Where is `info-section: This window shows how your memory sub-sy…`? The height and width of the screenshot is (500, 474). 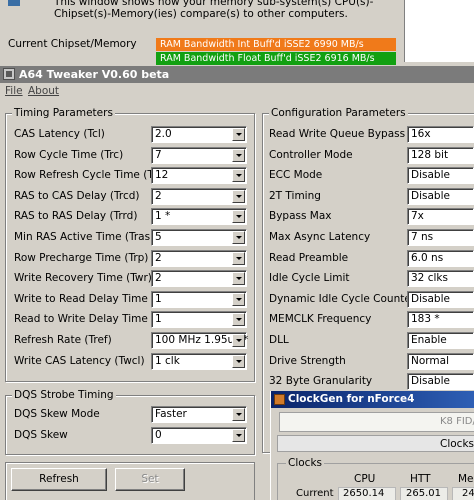 info-section: This window shows how your memory sub-sy… is located at coordinates (204, 10).